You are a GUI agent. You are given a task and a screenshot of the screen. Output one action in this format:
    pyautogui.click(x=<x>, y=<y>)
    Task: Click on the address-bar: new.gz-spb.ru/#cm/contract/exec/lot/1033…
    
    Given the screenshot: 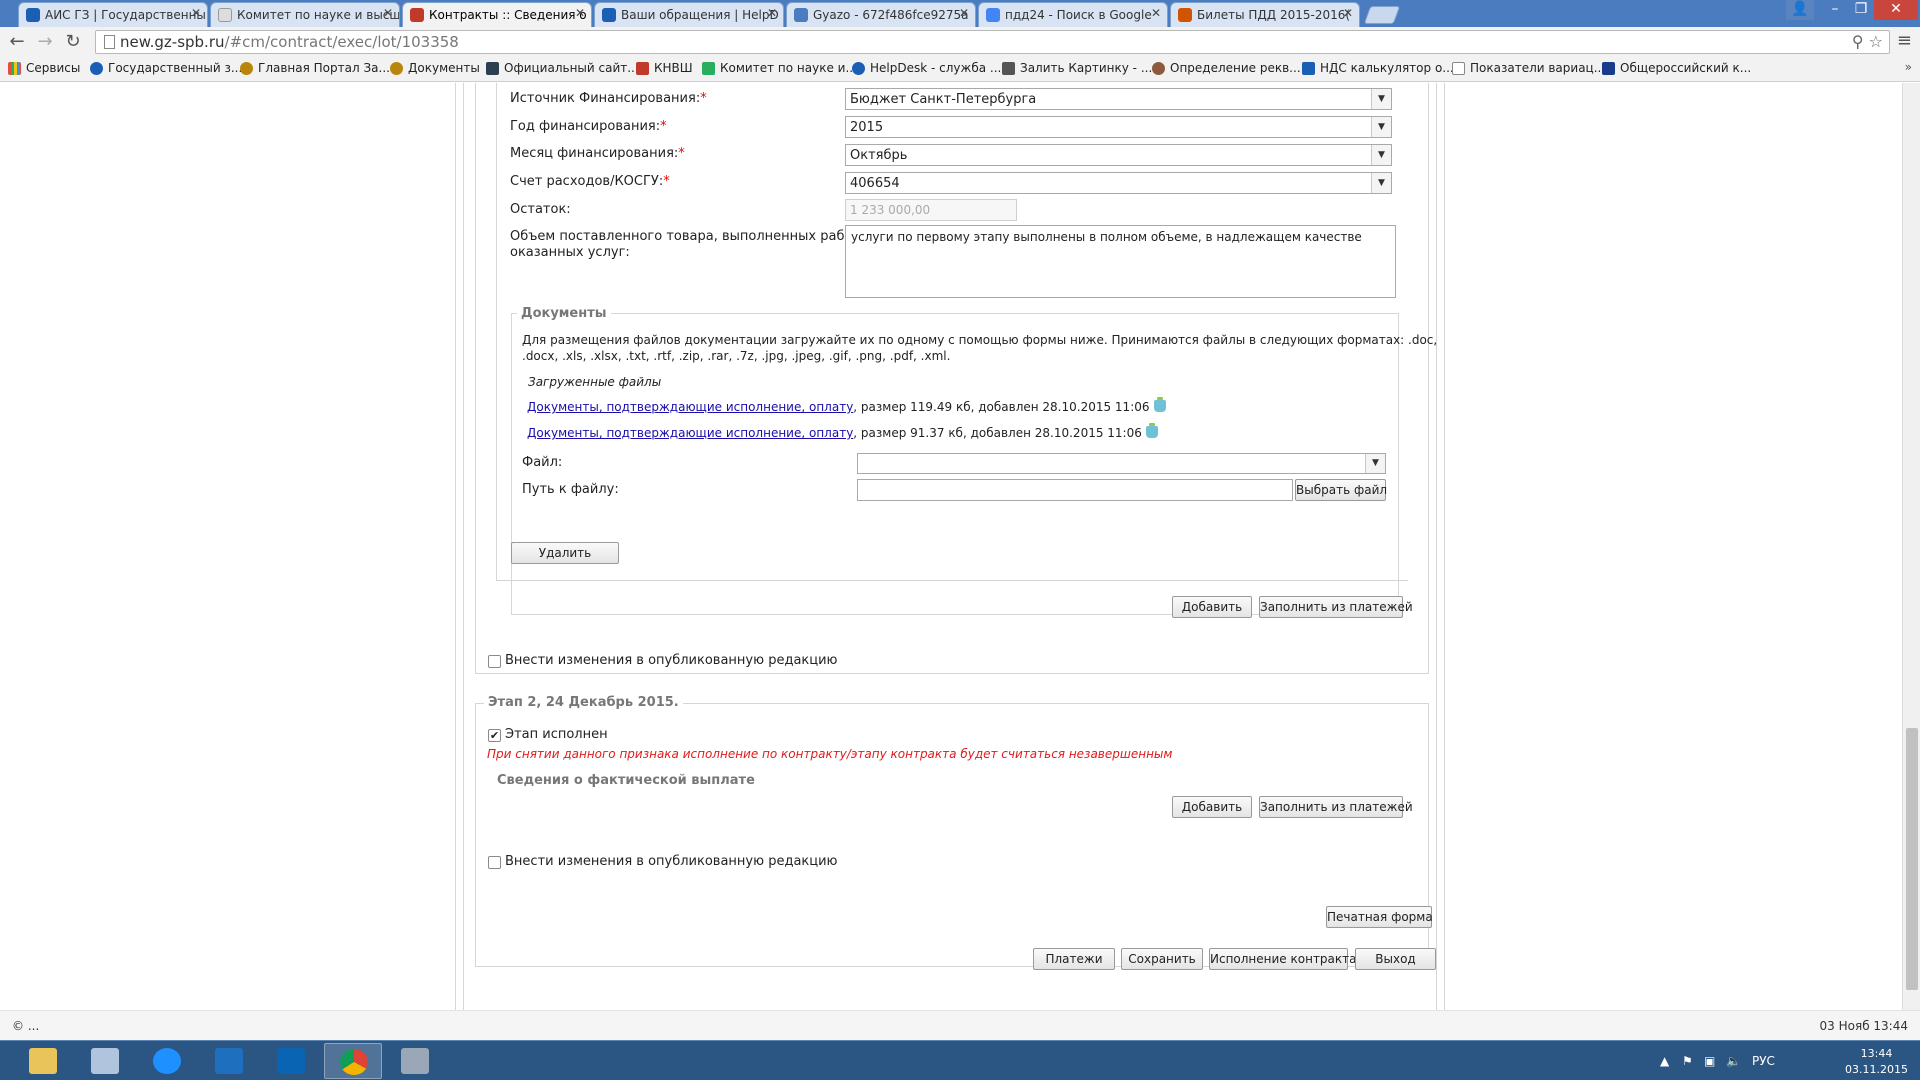 What is the action you would take?
    pyautogui.click(x=992, y=42)
    